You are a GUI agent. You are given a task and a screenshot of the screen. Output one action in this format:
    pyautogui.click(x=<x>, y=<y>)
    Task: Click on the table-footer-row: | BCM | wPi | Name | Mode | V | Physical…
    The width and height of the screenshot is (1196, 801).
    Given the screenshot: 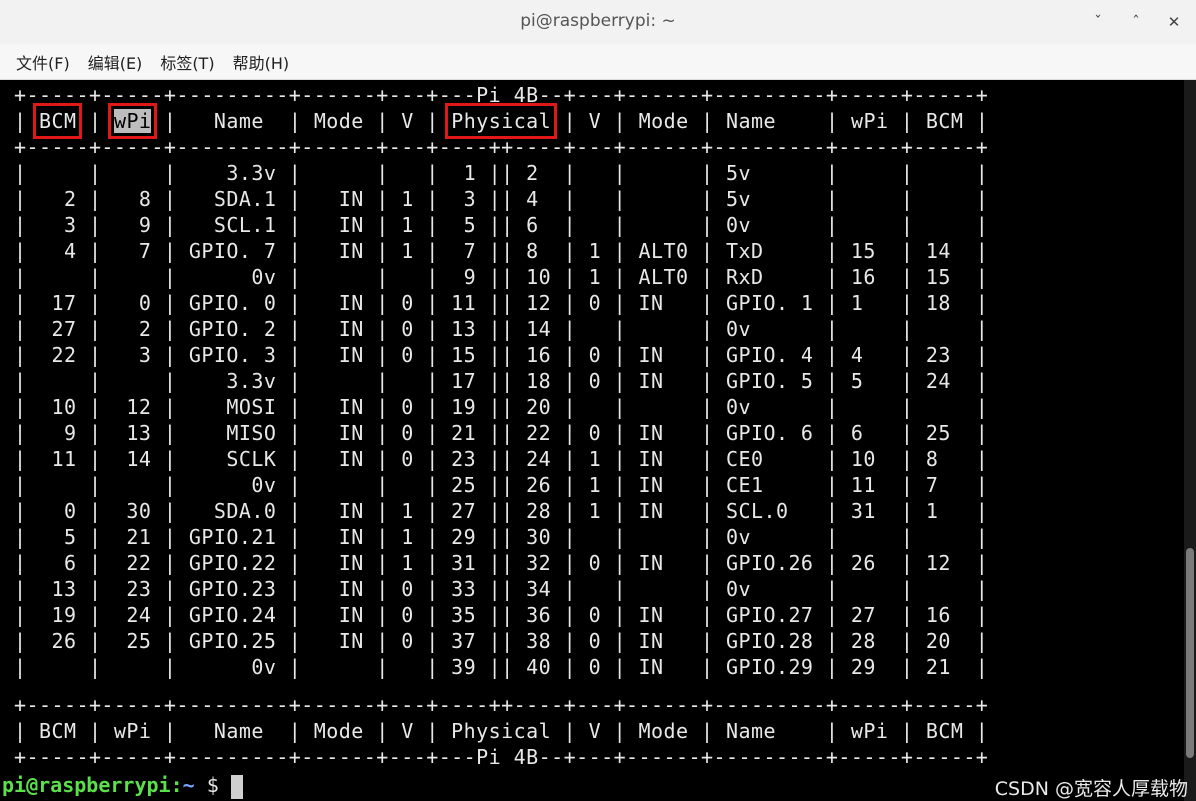 What is the action you would take?
    pyautogui.click(x=501, y=731)
    